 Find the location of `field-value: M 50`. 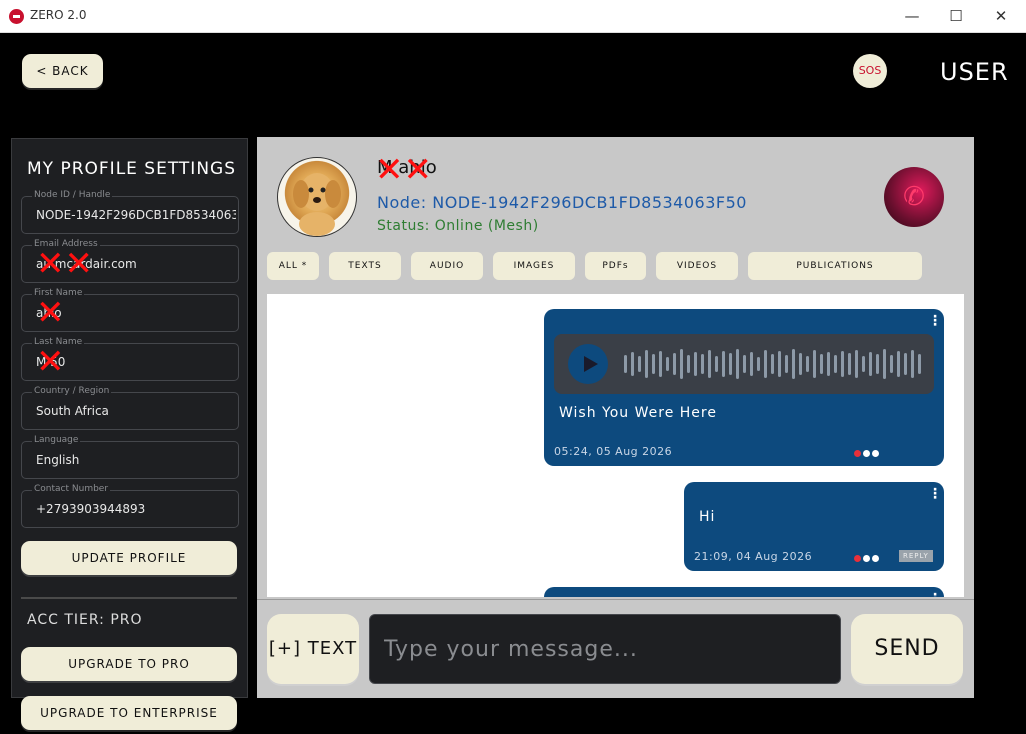

field-value: M 50 is located at coordinates (51, 362).